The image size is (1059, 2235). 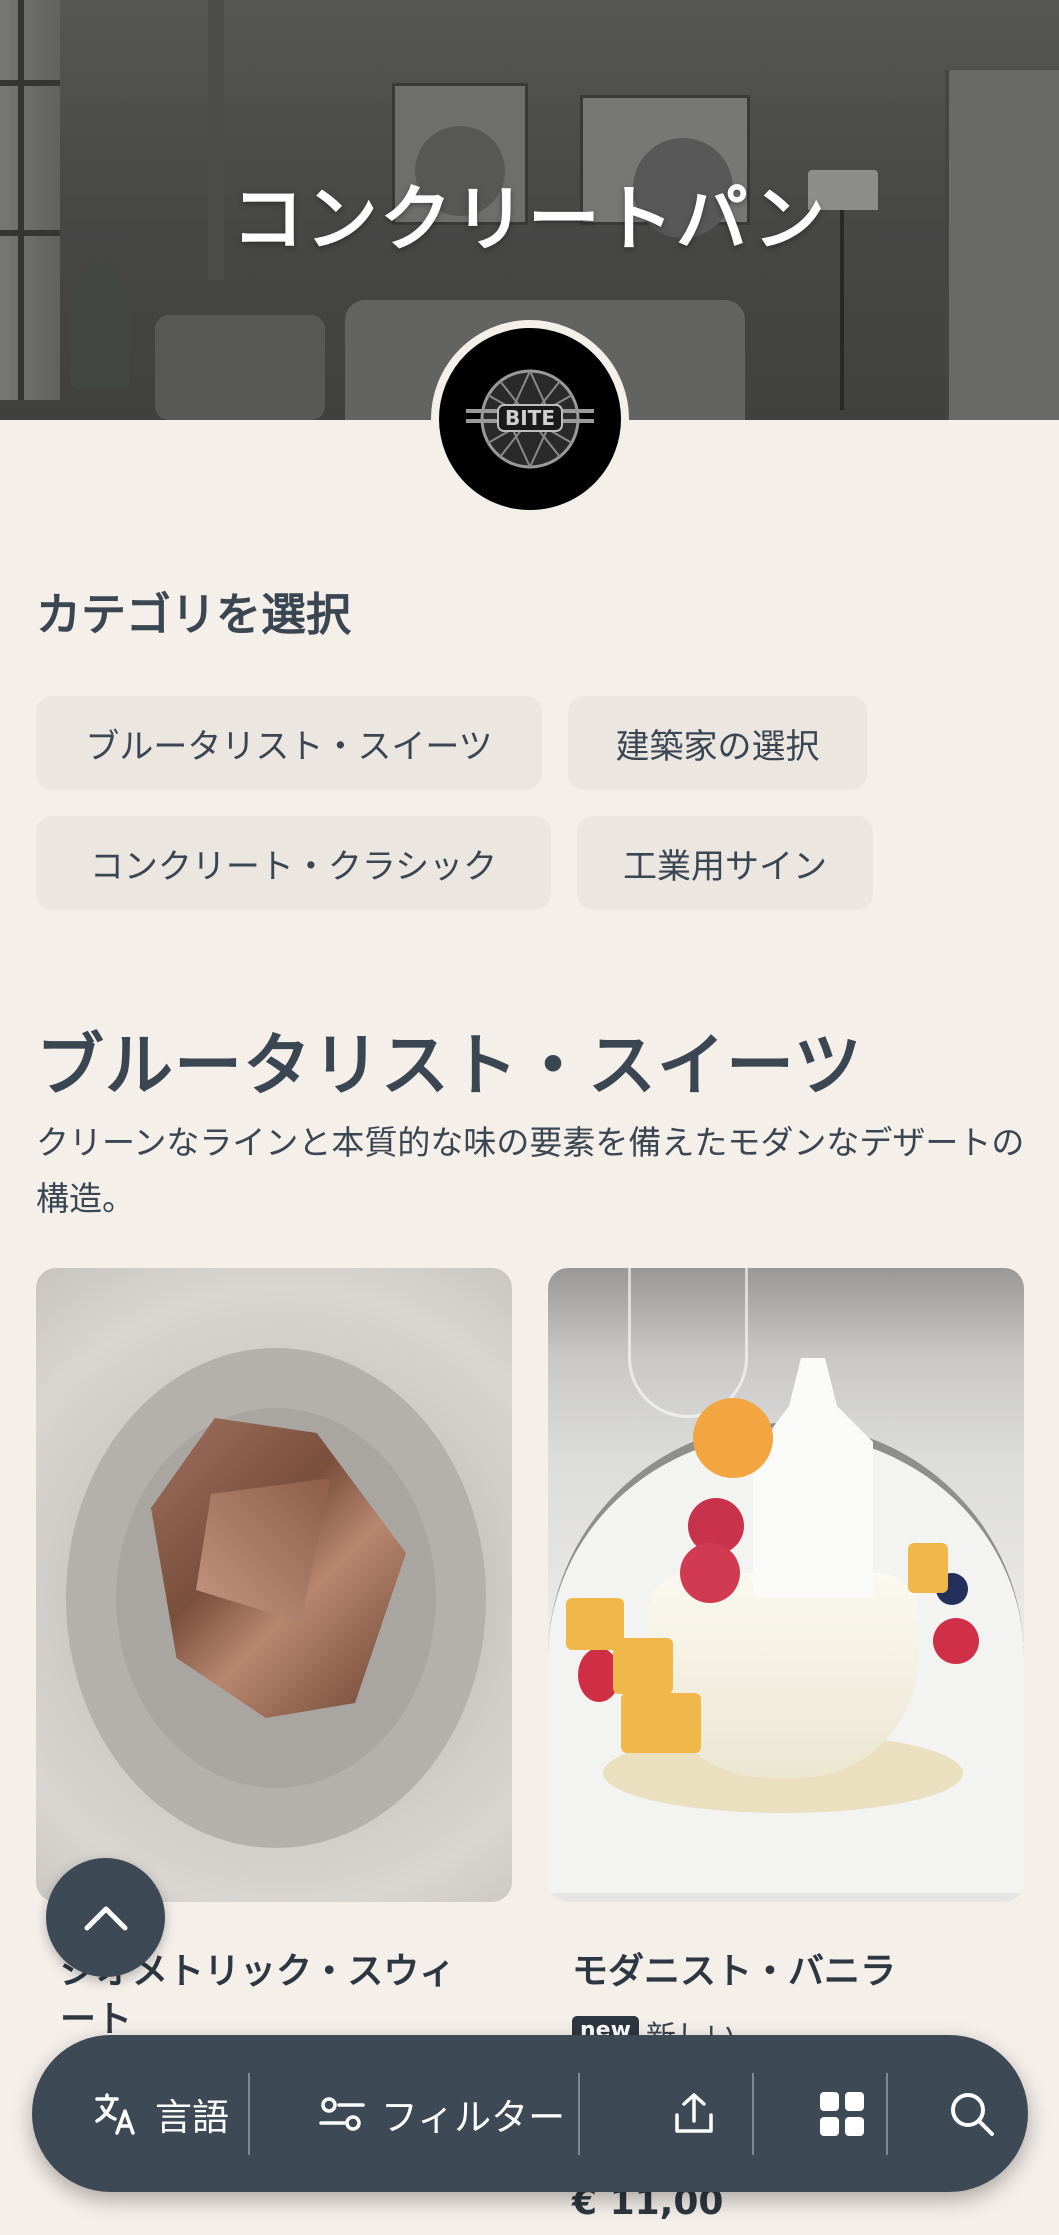 What do you see at coordinates (274, 1585) in the screenshot?
I see `product-image-geometric-sweet` at bounding box center [274, 1585].